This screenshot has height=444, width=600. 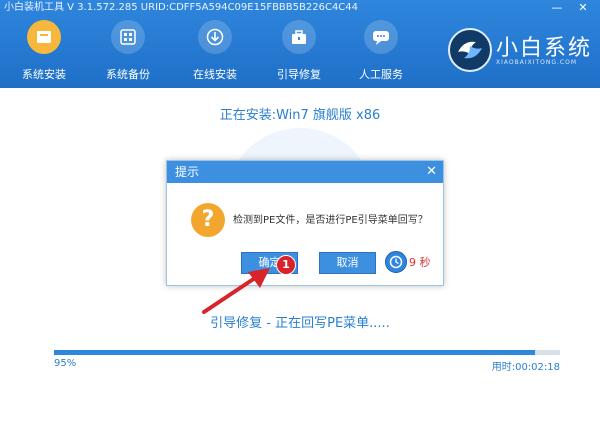 What do you see at coordinates (381, 74) in the screenshot?
I see `nav-label: 人工服务` at bounding box center [381, 74].